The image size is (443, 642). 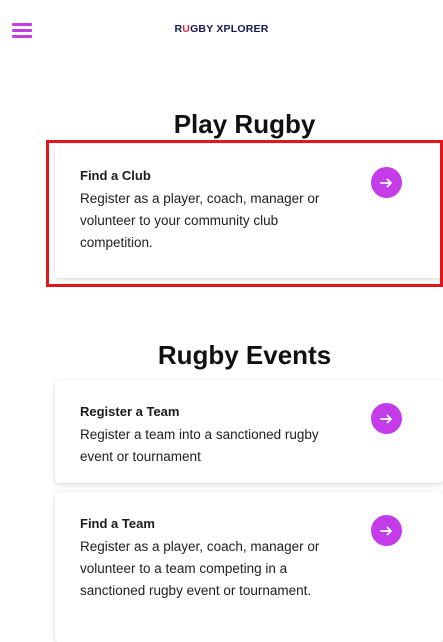 What do you see at coordinates (244, 355) in the screenshot?
I see `section-title-rugby-events: Rugby Events` at bounding box center [244, 355].